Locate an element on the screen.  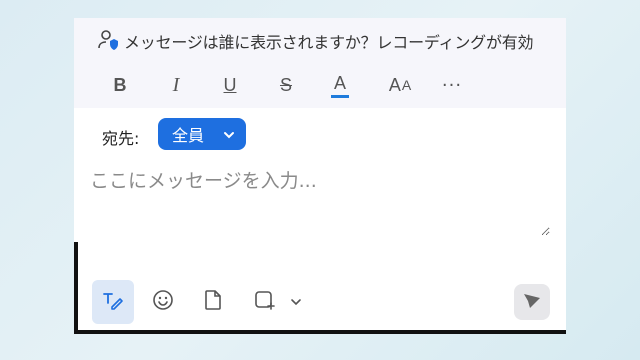
screenshot-button is located at coordinates (265, 302).